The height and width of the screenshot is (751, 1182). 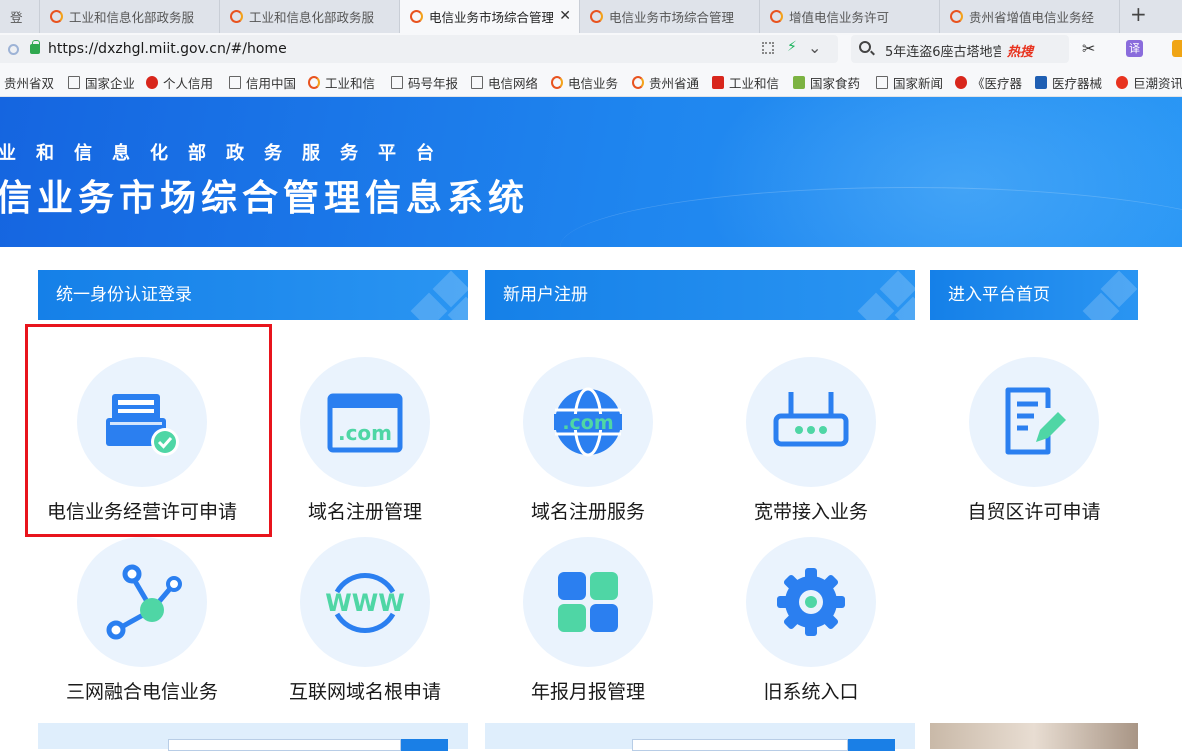 I want to click on service-label: 域名注册管理, so click(x=364, y=512).